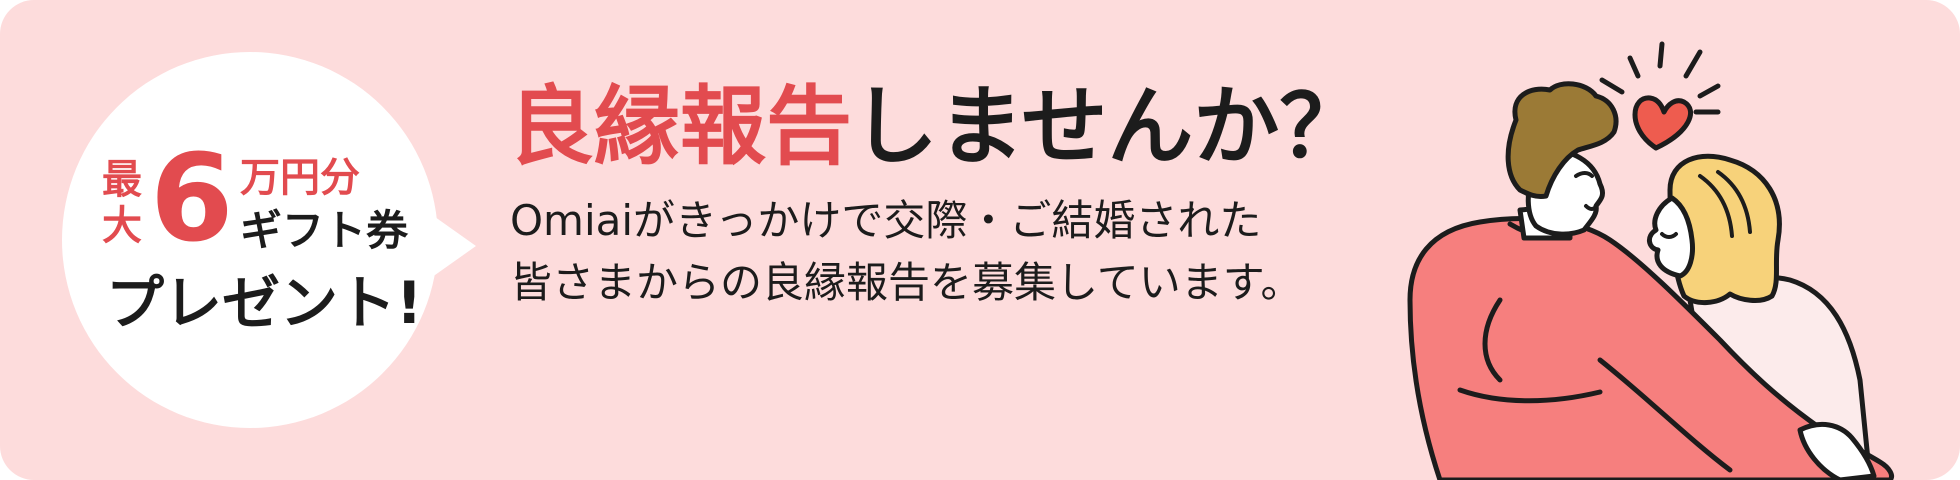 The width and height of the screenshot is (1960, 480). Describe the element at coordinates (192, 199) in the screenshot. I see `badge-amount: 6` at that location.